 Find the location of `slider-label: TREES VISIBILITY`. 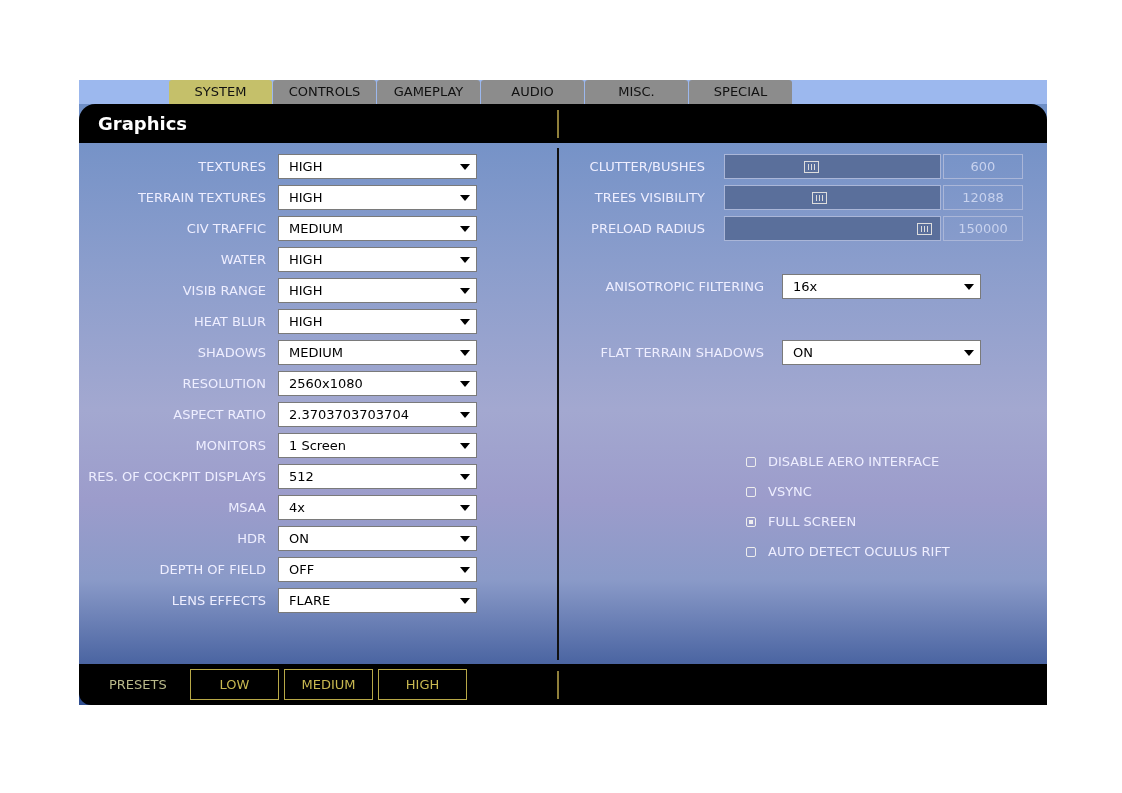

slider-label: TREES VISIBILITY is located at coordinates (649, 197).